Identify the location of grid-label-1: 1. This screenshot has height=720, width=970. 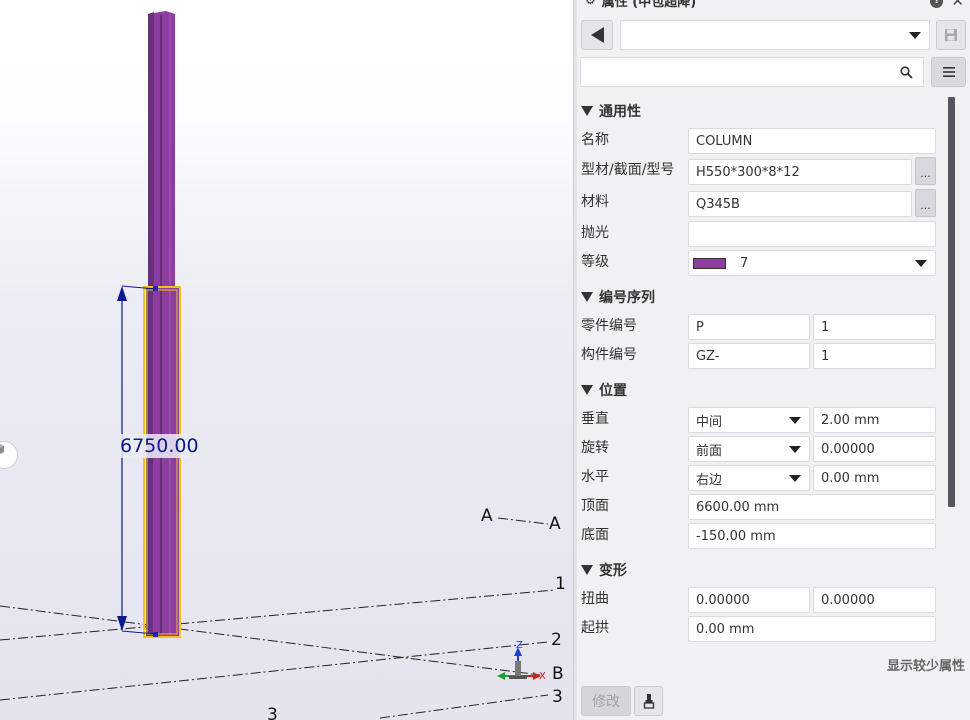
(560, 584).